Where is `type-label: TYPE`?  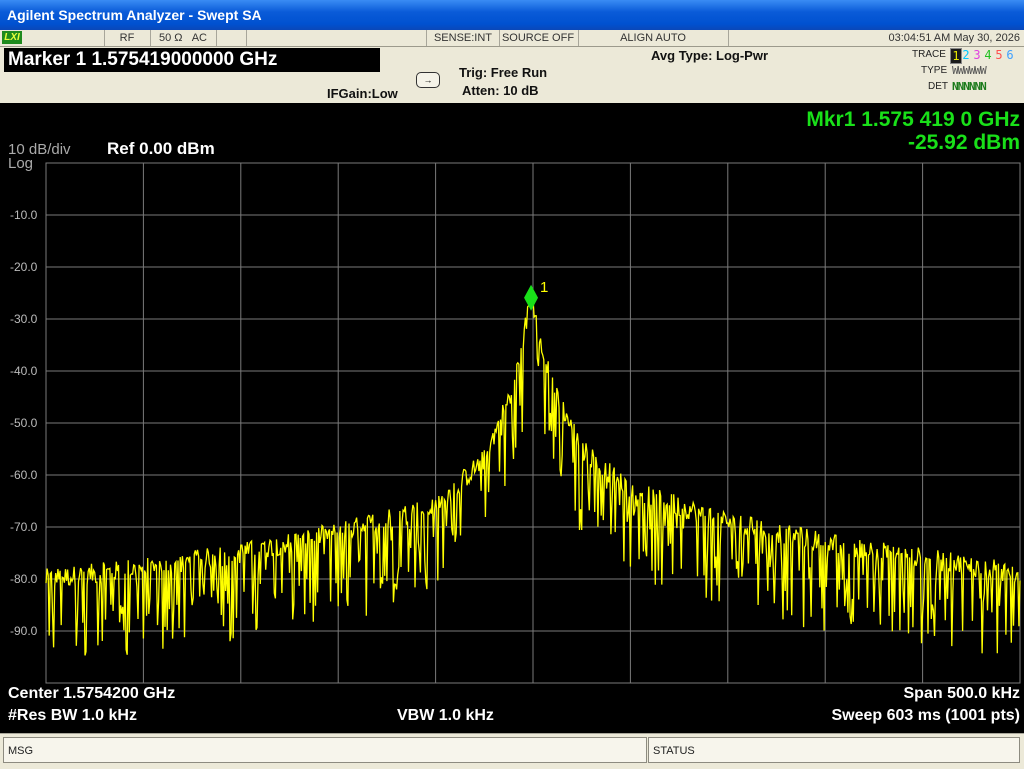 type-label: TYPE is located at coordinates (934, 70).